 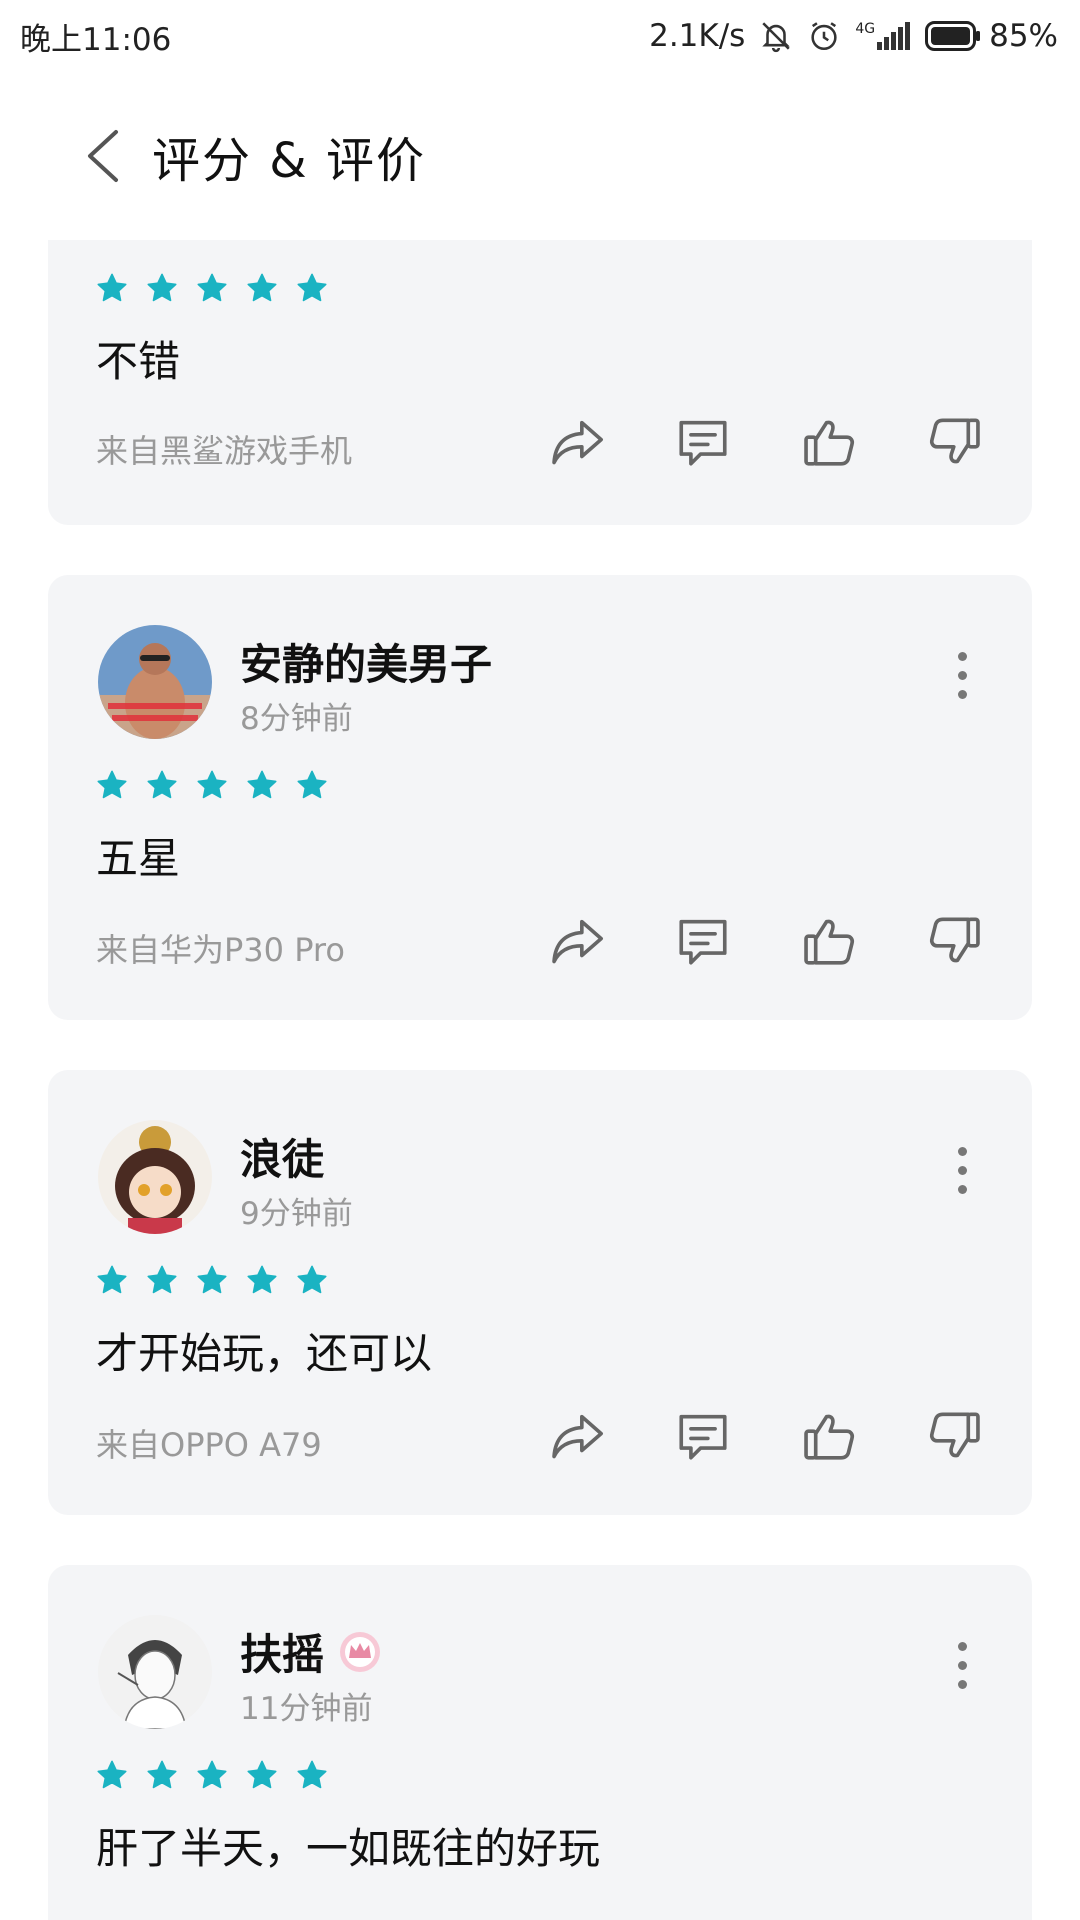 What do you see at coordinates (282, 1159) in the screenshot?
I see `user-name-text: 浪徒` at bounding box center [282, 1159].